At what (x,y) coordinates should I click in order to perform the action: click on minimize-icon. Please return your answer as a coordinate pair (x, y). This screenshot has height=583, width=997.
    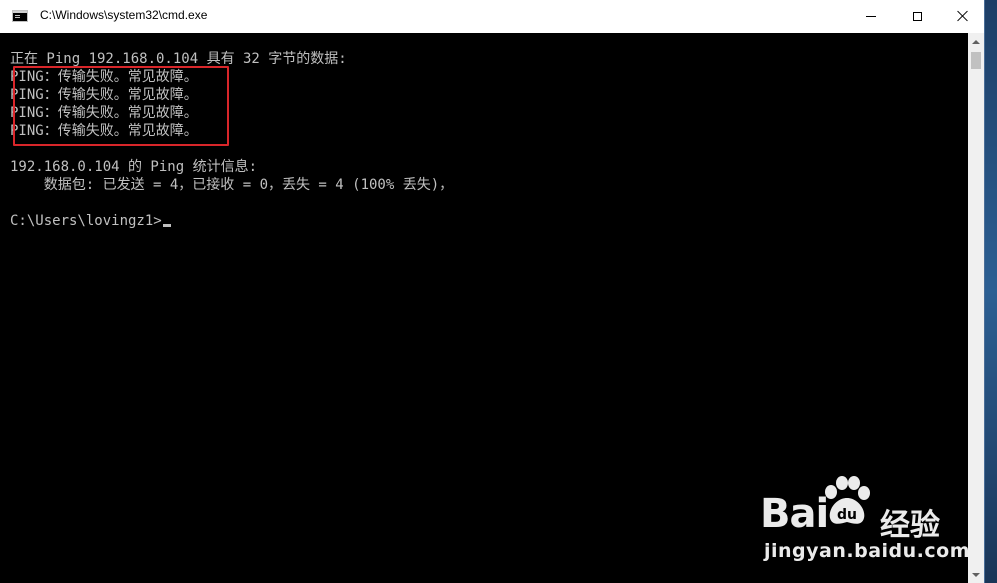
    Looking at the image, I should click on (871, 16).